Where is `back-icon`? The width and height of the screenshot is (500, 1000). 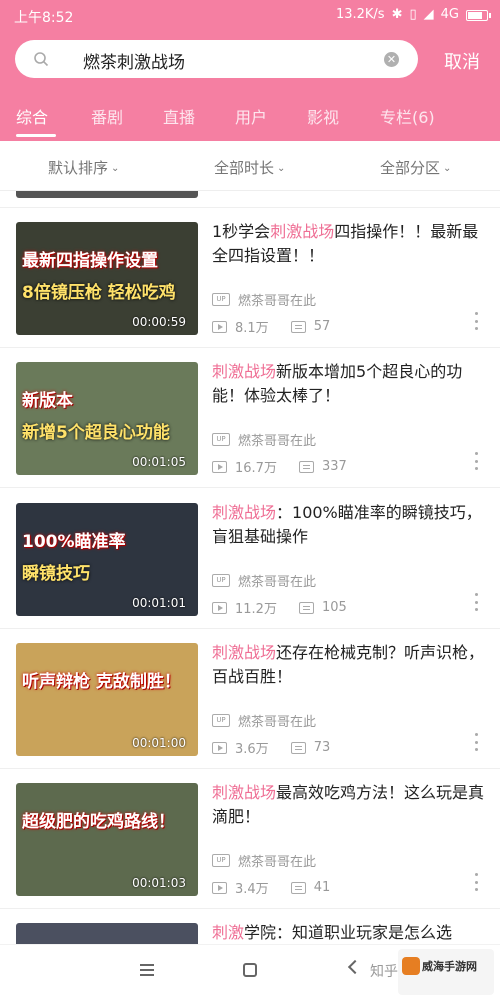 back-icon is located at coordinates (355, 967).